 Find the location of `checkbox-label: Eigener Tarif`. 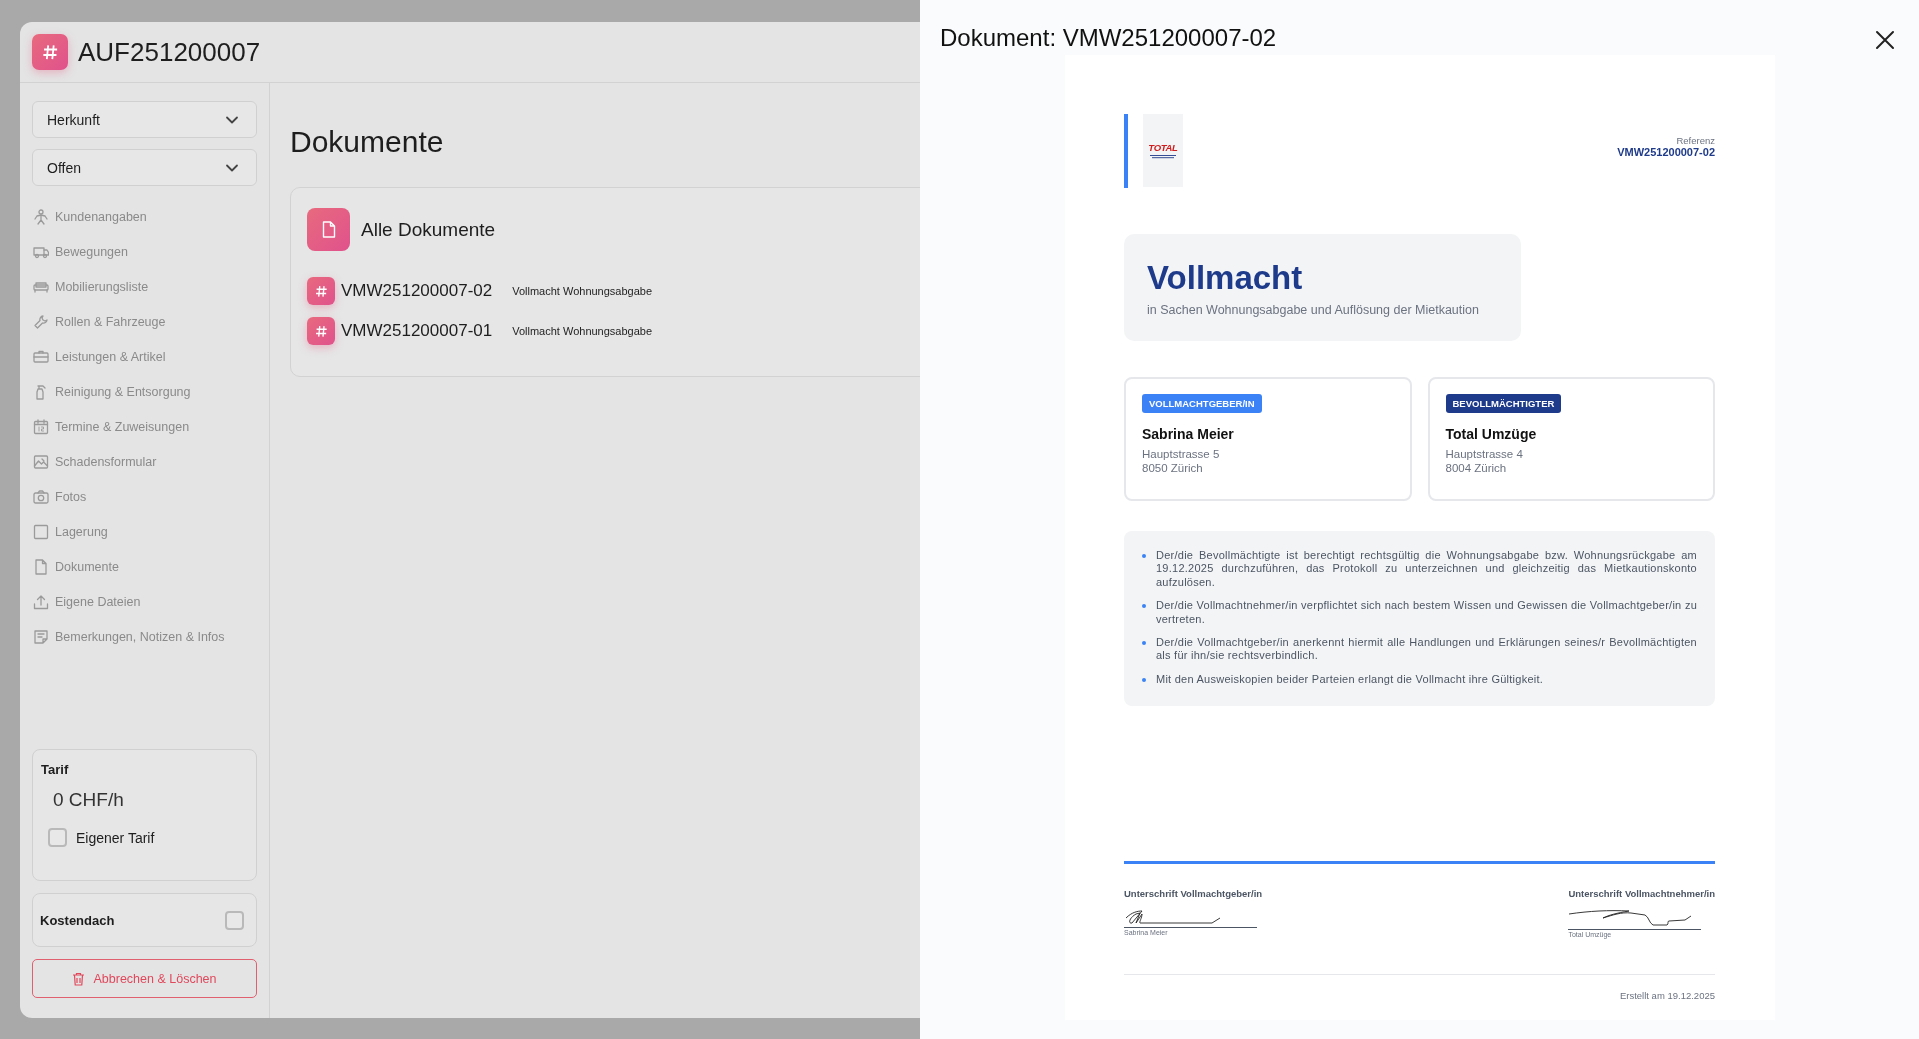

checkbox-label: Eigener Tarif is located at coordinates (115, 837).